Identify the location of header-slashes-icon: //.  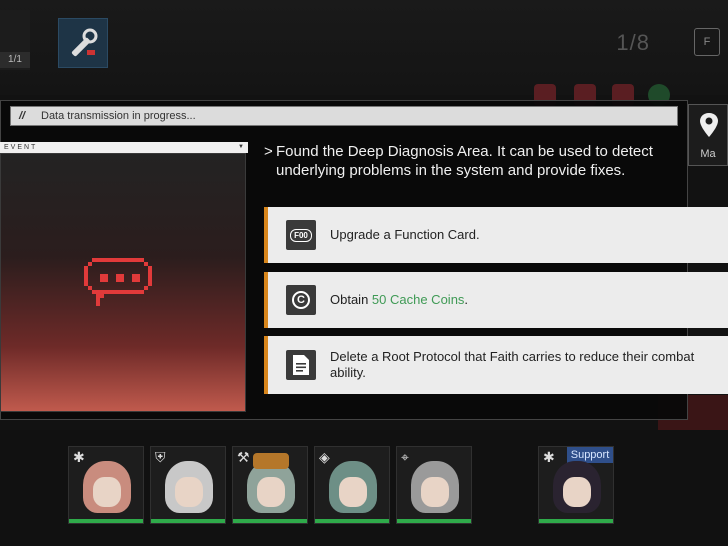
(22, 116).